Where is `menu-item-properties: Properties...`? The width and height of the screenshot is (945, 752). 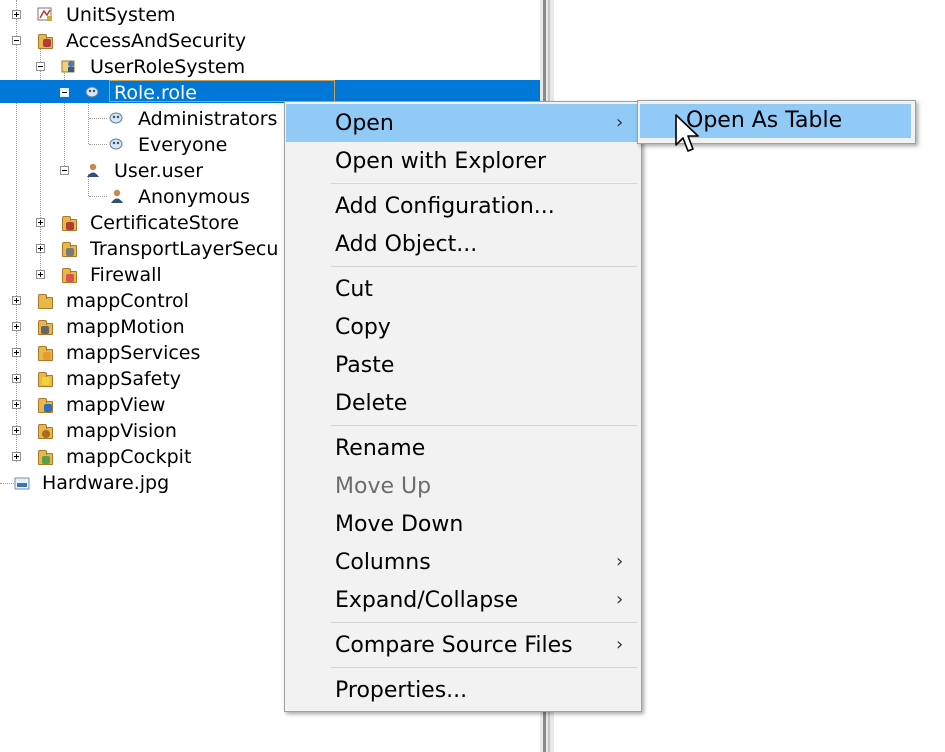
menu-item-properties: Properties... is located at coordinates (463, 690).